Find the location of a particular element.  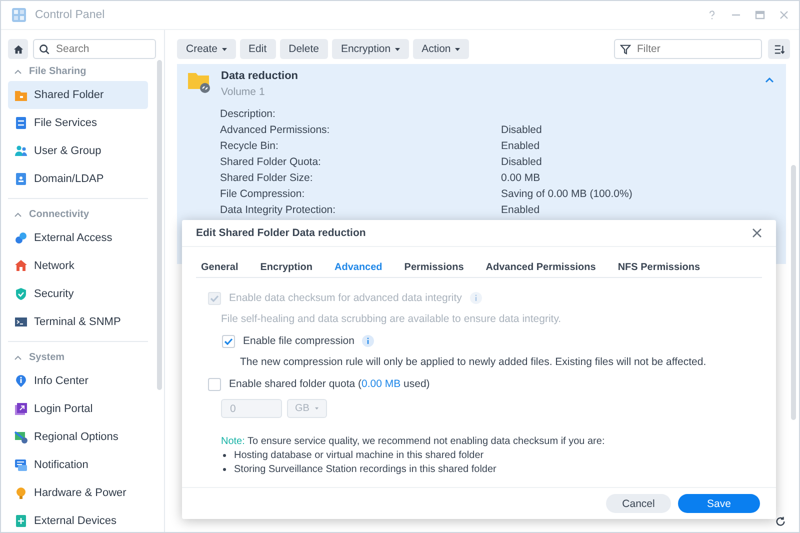

section-label: File Sharing is located at coordinates (57, 71).